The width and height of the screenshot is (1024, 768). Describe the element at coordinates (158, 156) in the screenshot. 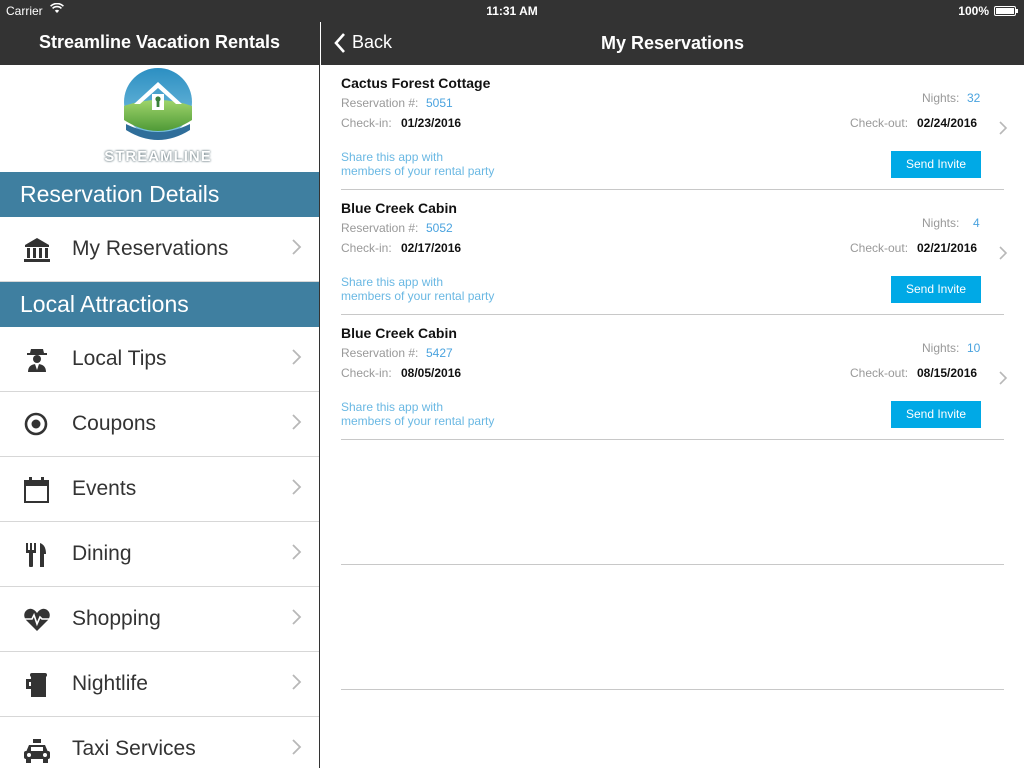

I see `logo-text: STREAMLINE` at that location.